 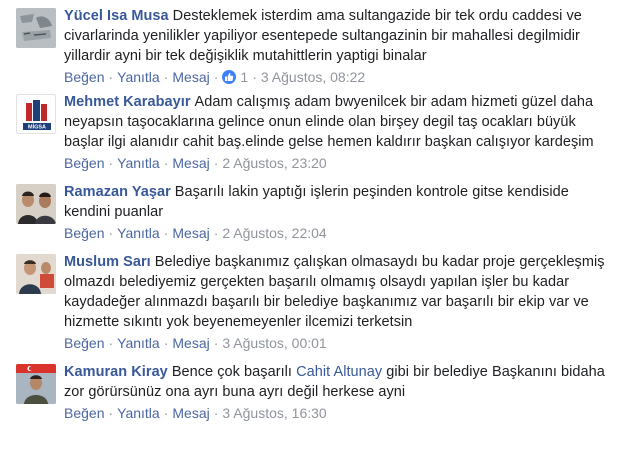 I want to click on comment-author: Mehmet Karabayır, so click(x=127, y=102).